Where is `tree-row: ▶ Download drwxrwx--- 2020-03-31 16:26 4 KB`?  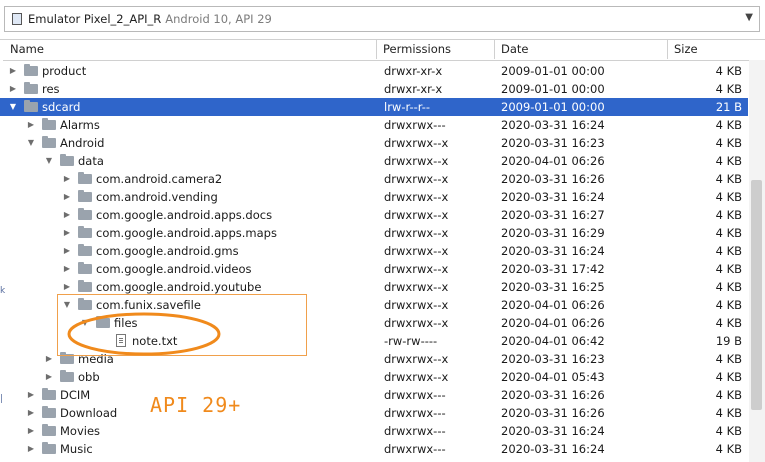
tree-row: ▶ Download drwxrwx--- 2020-03-31 16:26 4 KB is located at coordinates (374, 413).